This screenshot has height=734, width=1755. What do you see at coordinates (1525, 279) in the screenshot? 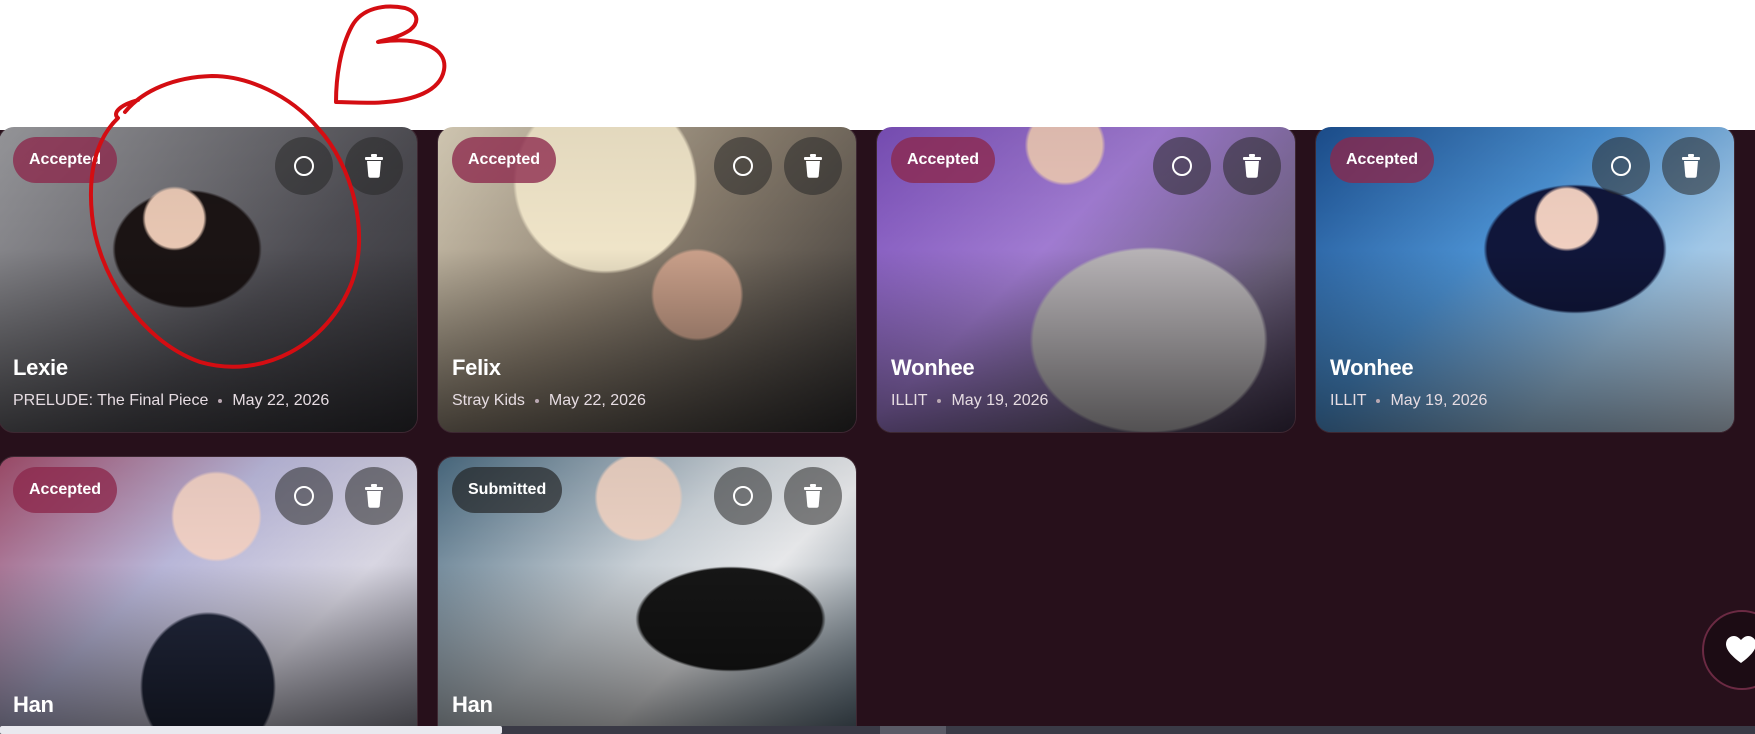
I see `card-wonhee-2: Accepted Wonhee ILLIT May 19, 2026` at bounding box center [1525, 279].